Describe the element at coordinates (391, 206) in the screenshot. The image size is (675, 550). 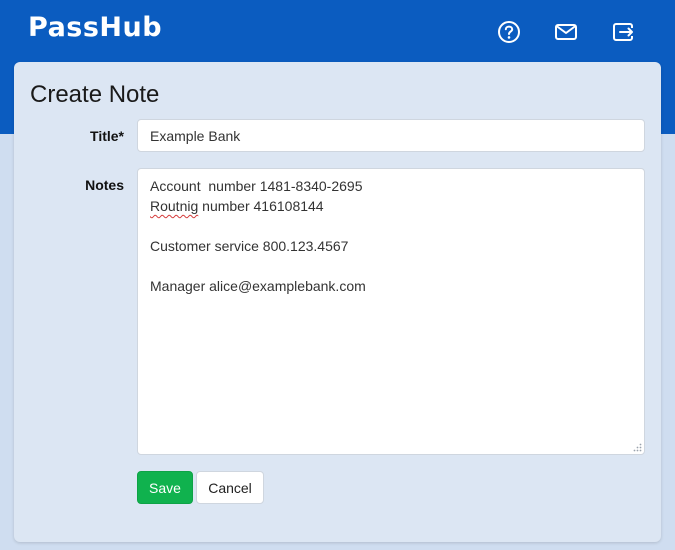
I see `notes-line: Routnig number 416108144` at that location.